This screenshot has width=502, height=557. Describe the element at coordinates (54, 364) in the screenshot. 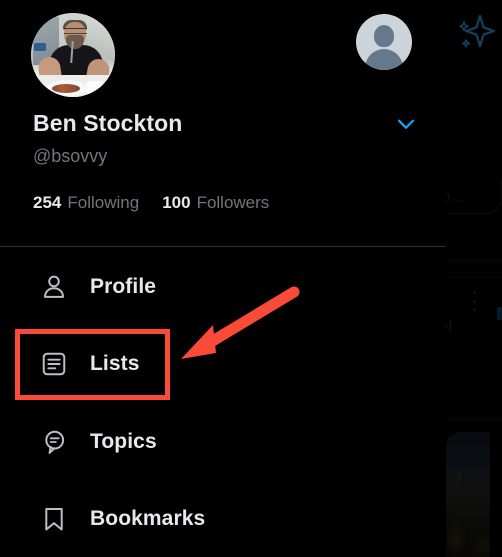

I see `lists-icon` at that location.